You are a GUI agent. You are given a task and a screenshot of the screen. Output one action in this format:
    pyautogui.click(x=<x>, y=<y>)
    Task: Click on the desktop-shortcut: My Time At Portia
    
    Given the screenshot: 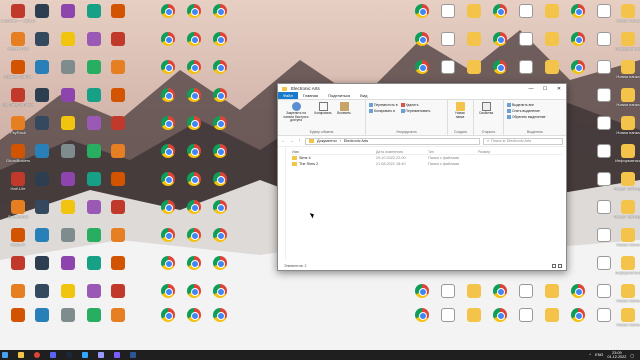 What is the action you would take?
    pyautogui.click(x=18, y=101)
    